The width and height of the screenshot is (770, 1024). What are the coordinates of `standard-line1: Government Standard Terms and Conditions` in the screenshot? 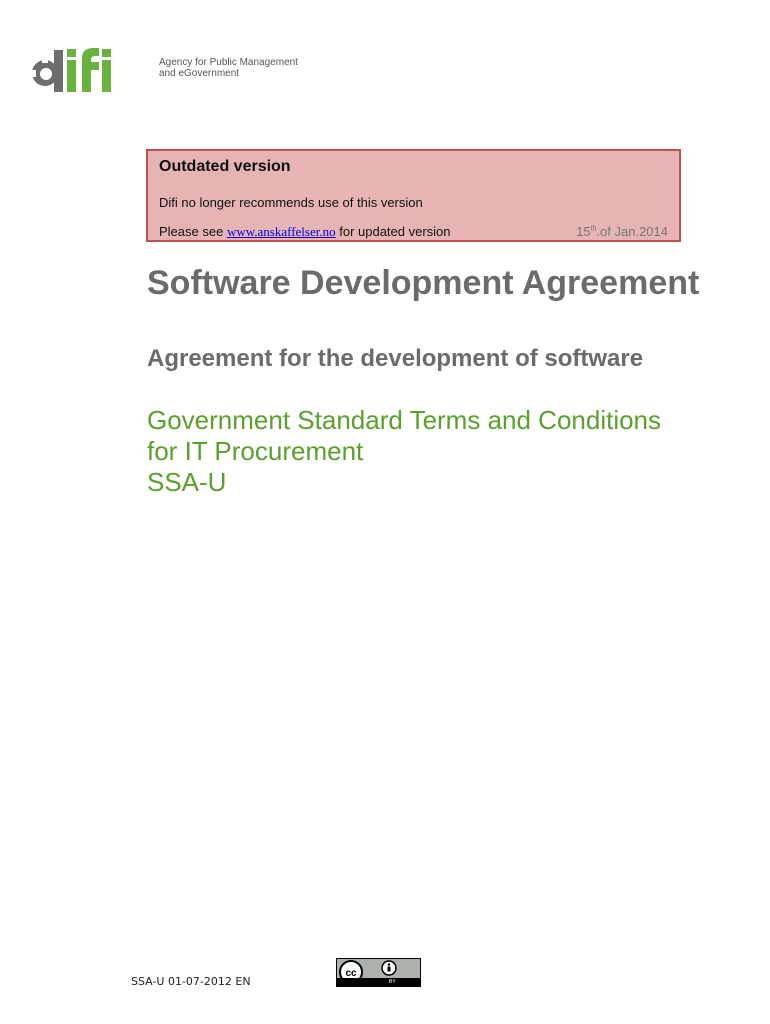 It's located at (404, 420).